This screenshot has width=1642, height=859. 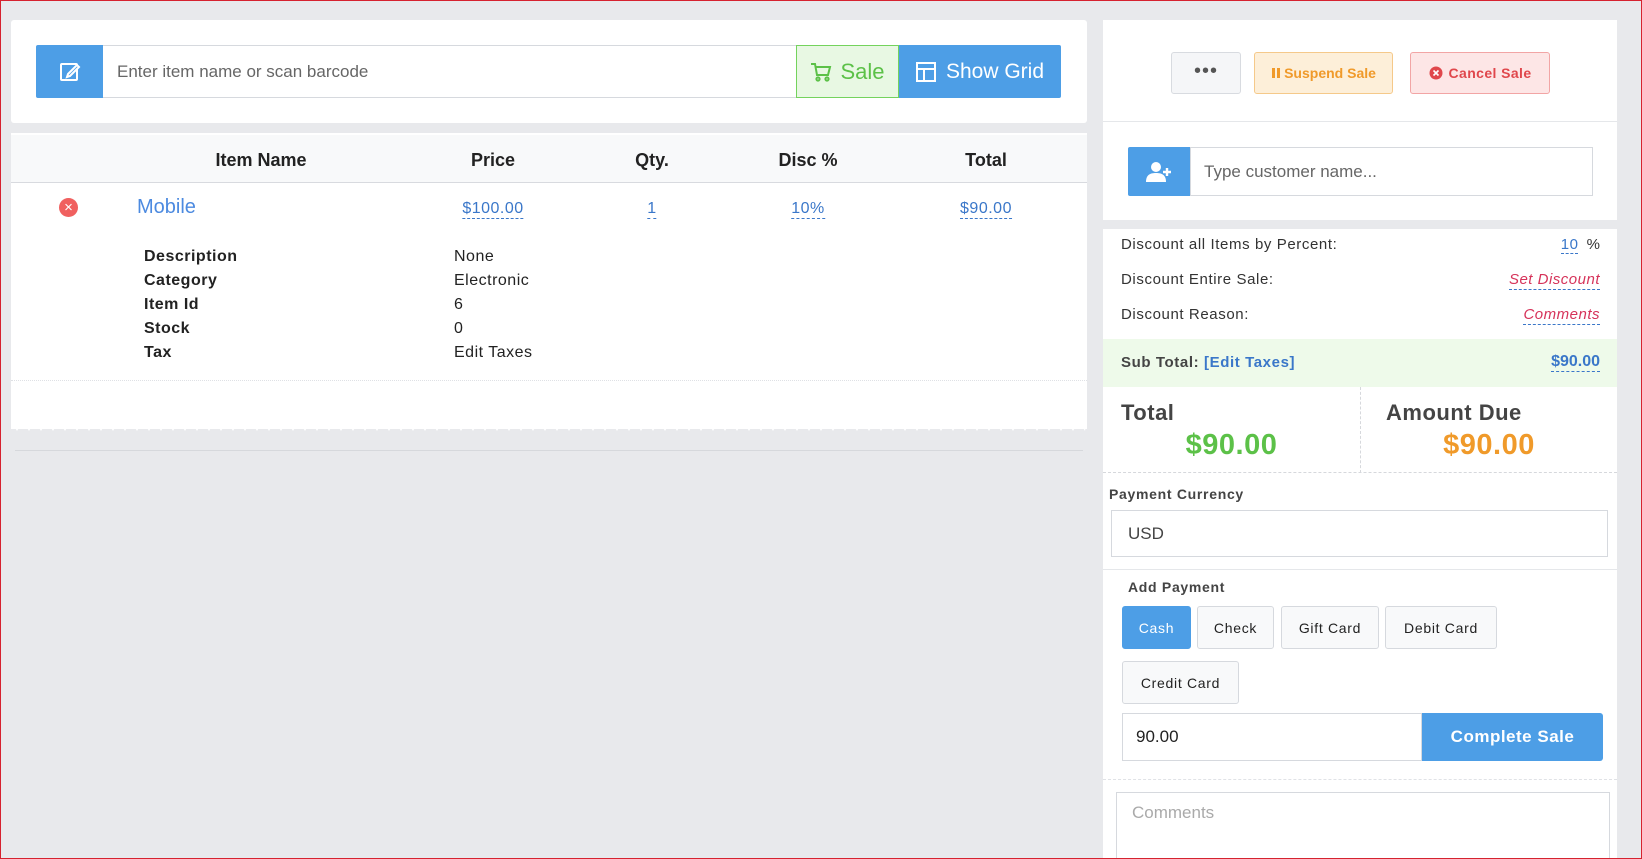 I want to click on discount-all-label: Discount all Items by Percent:, so click(x=1229, y=244).